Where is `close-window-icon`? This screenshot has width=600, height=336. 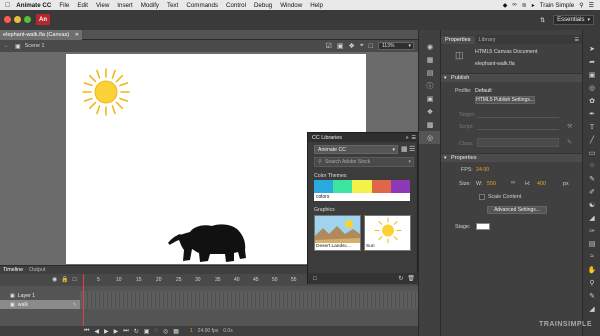 close-window-icon is located at coordinates (7, 19).